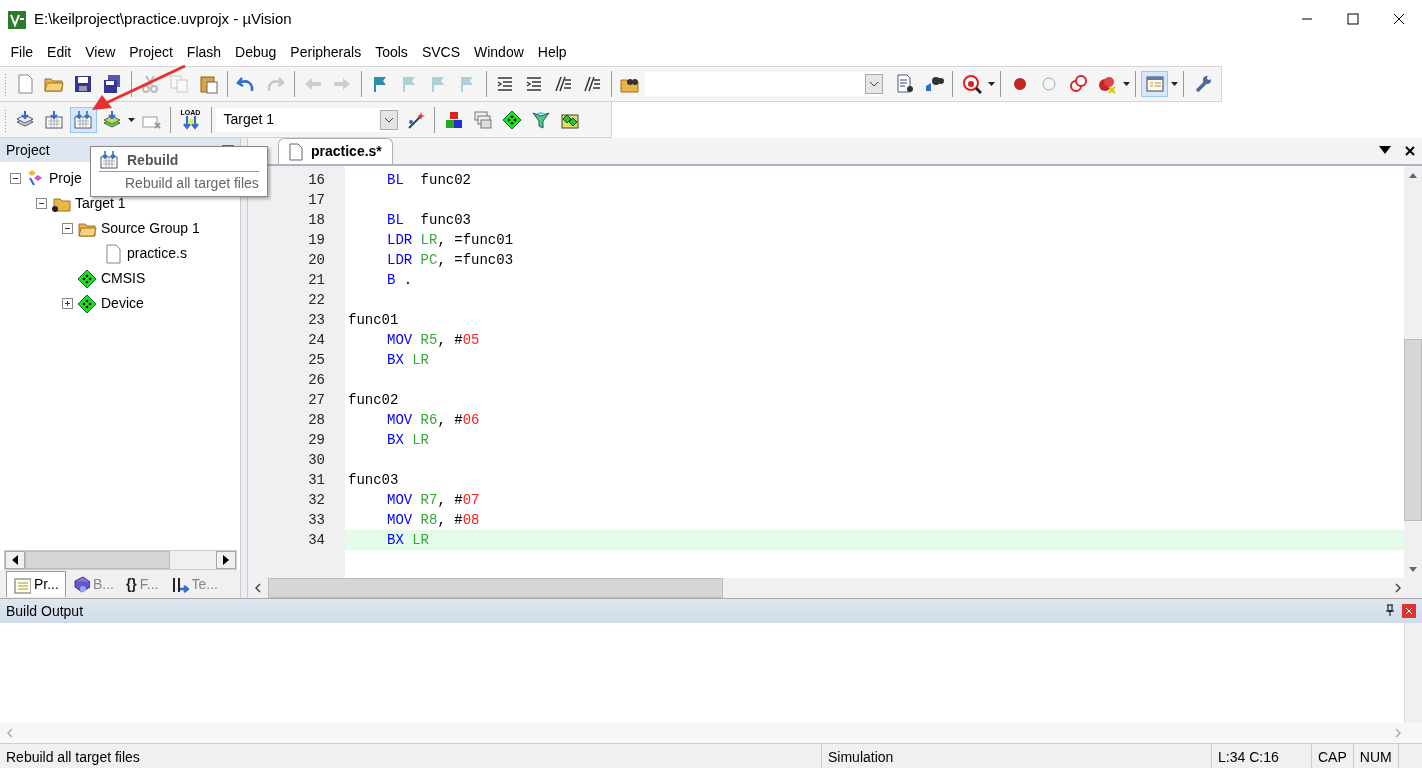  What do you see at coordinates (67, 303) in the screenshot?
I see `expand-icon` at bounding box center [67, 303].